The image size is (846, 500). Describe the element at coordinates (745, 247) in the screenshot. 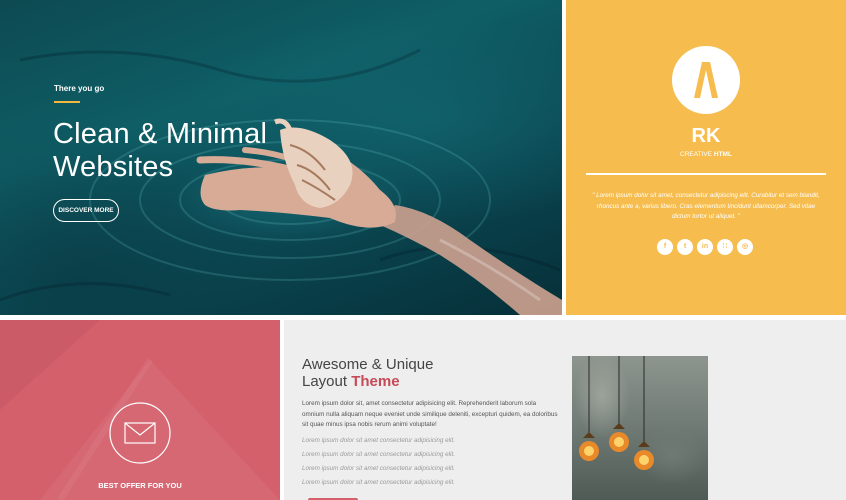

I see `dribbble-icon: ◎` at that location.